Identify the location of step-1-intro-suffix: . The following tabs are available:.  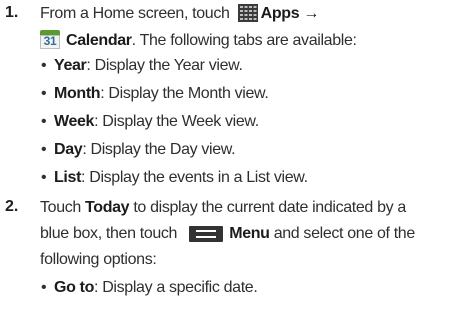
(244, 40).